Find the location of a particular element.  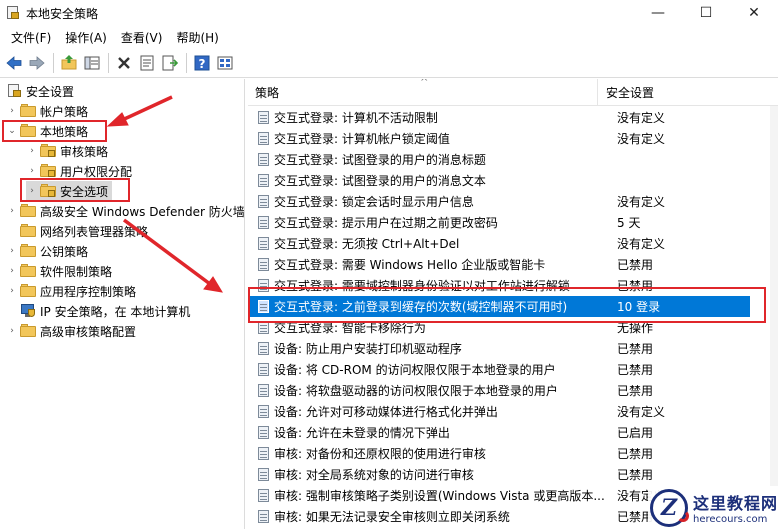

site-logo-icon: Z is located at coordinates (669, 507).